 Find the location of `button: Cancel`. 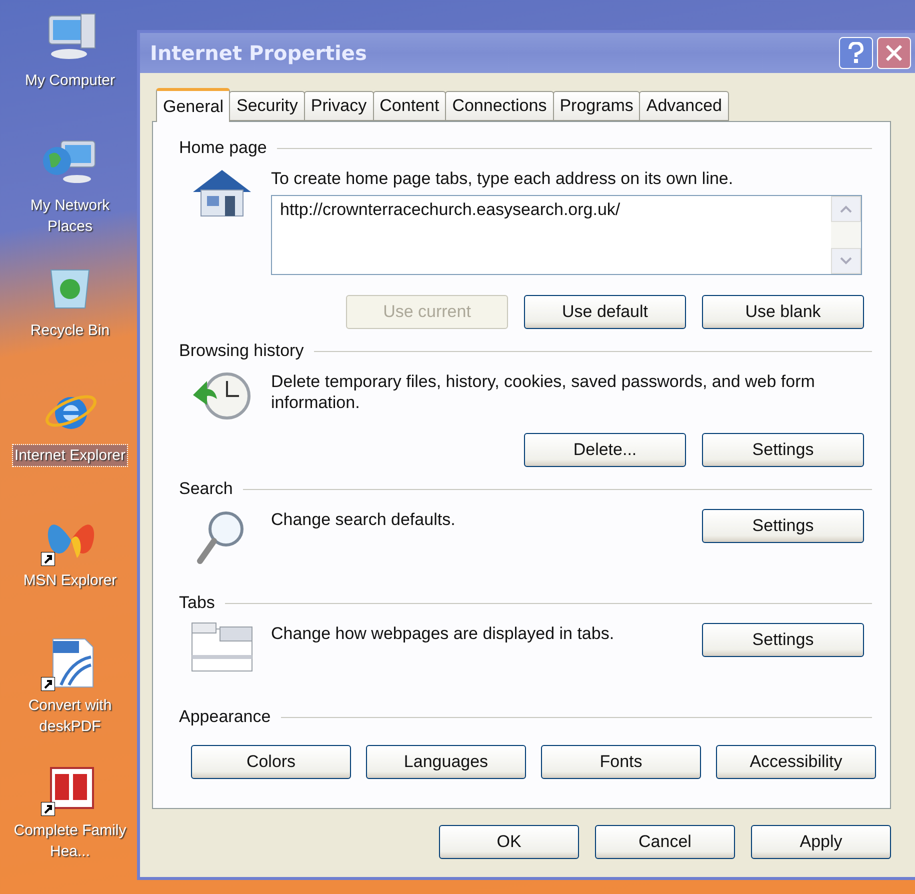

button: Cancel is located at coordinates (665, 842).